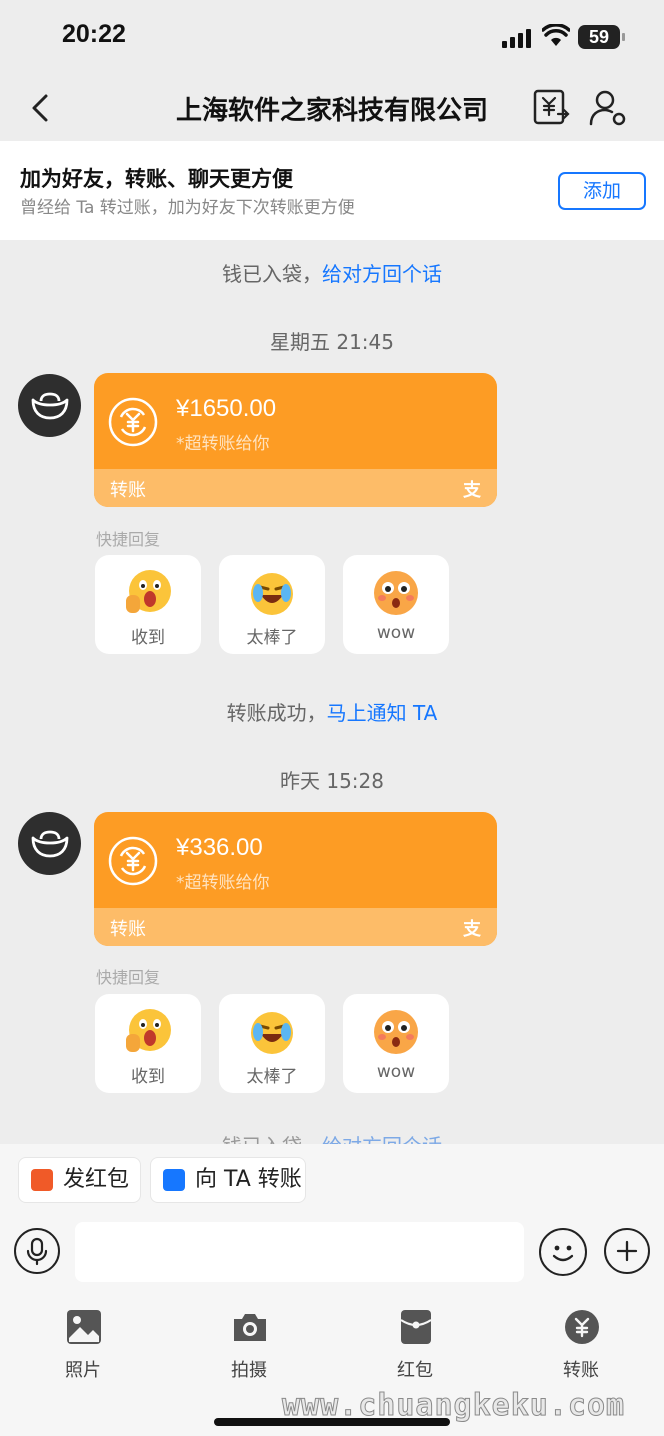 This screenshot has height=1436, width=664. I want to click on transfer-card: ¥1650.00 *超转账给你 转账 支, so click(295, 440).